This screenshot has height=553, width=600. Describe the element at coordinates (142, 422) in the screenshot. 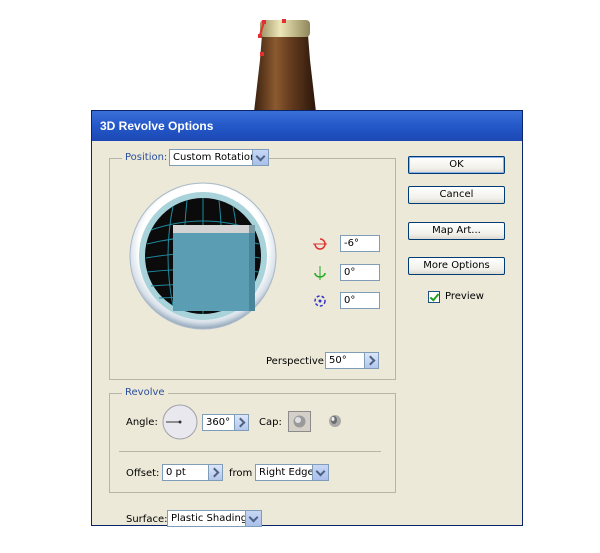

I see `angle-label: Angle:` at that location.